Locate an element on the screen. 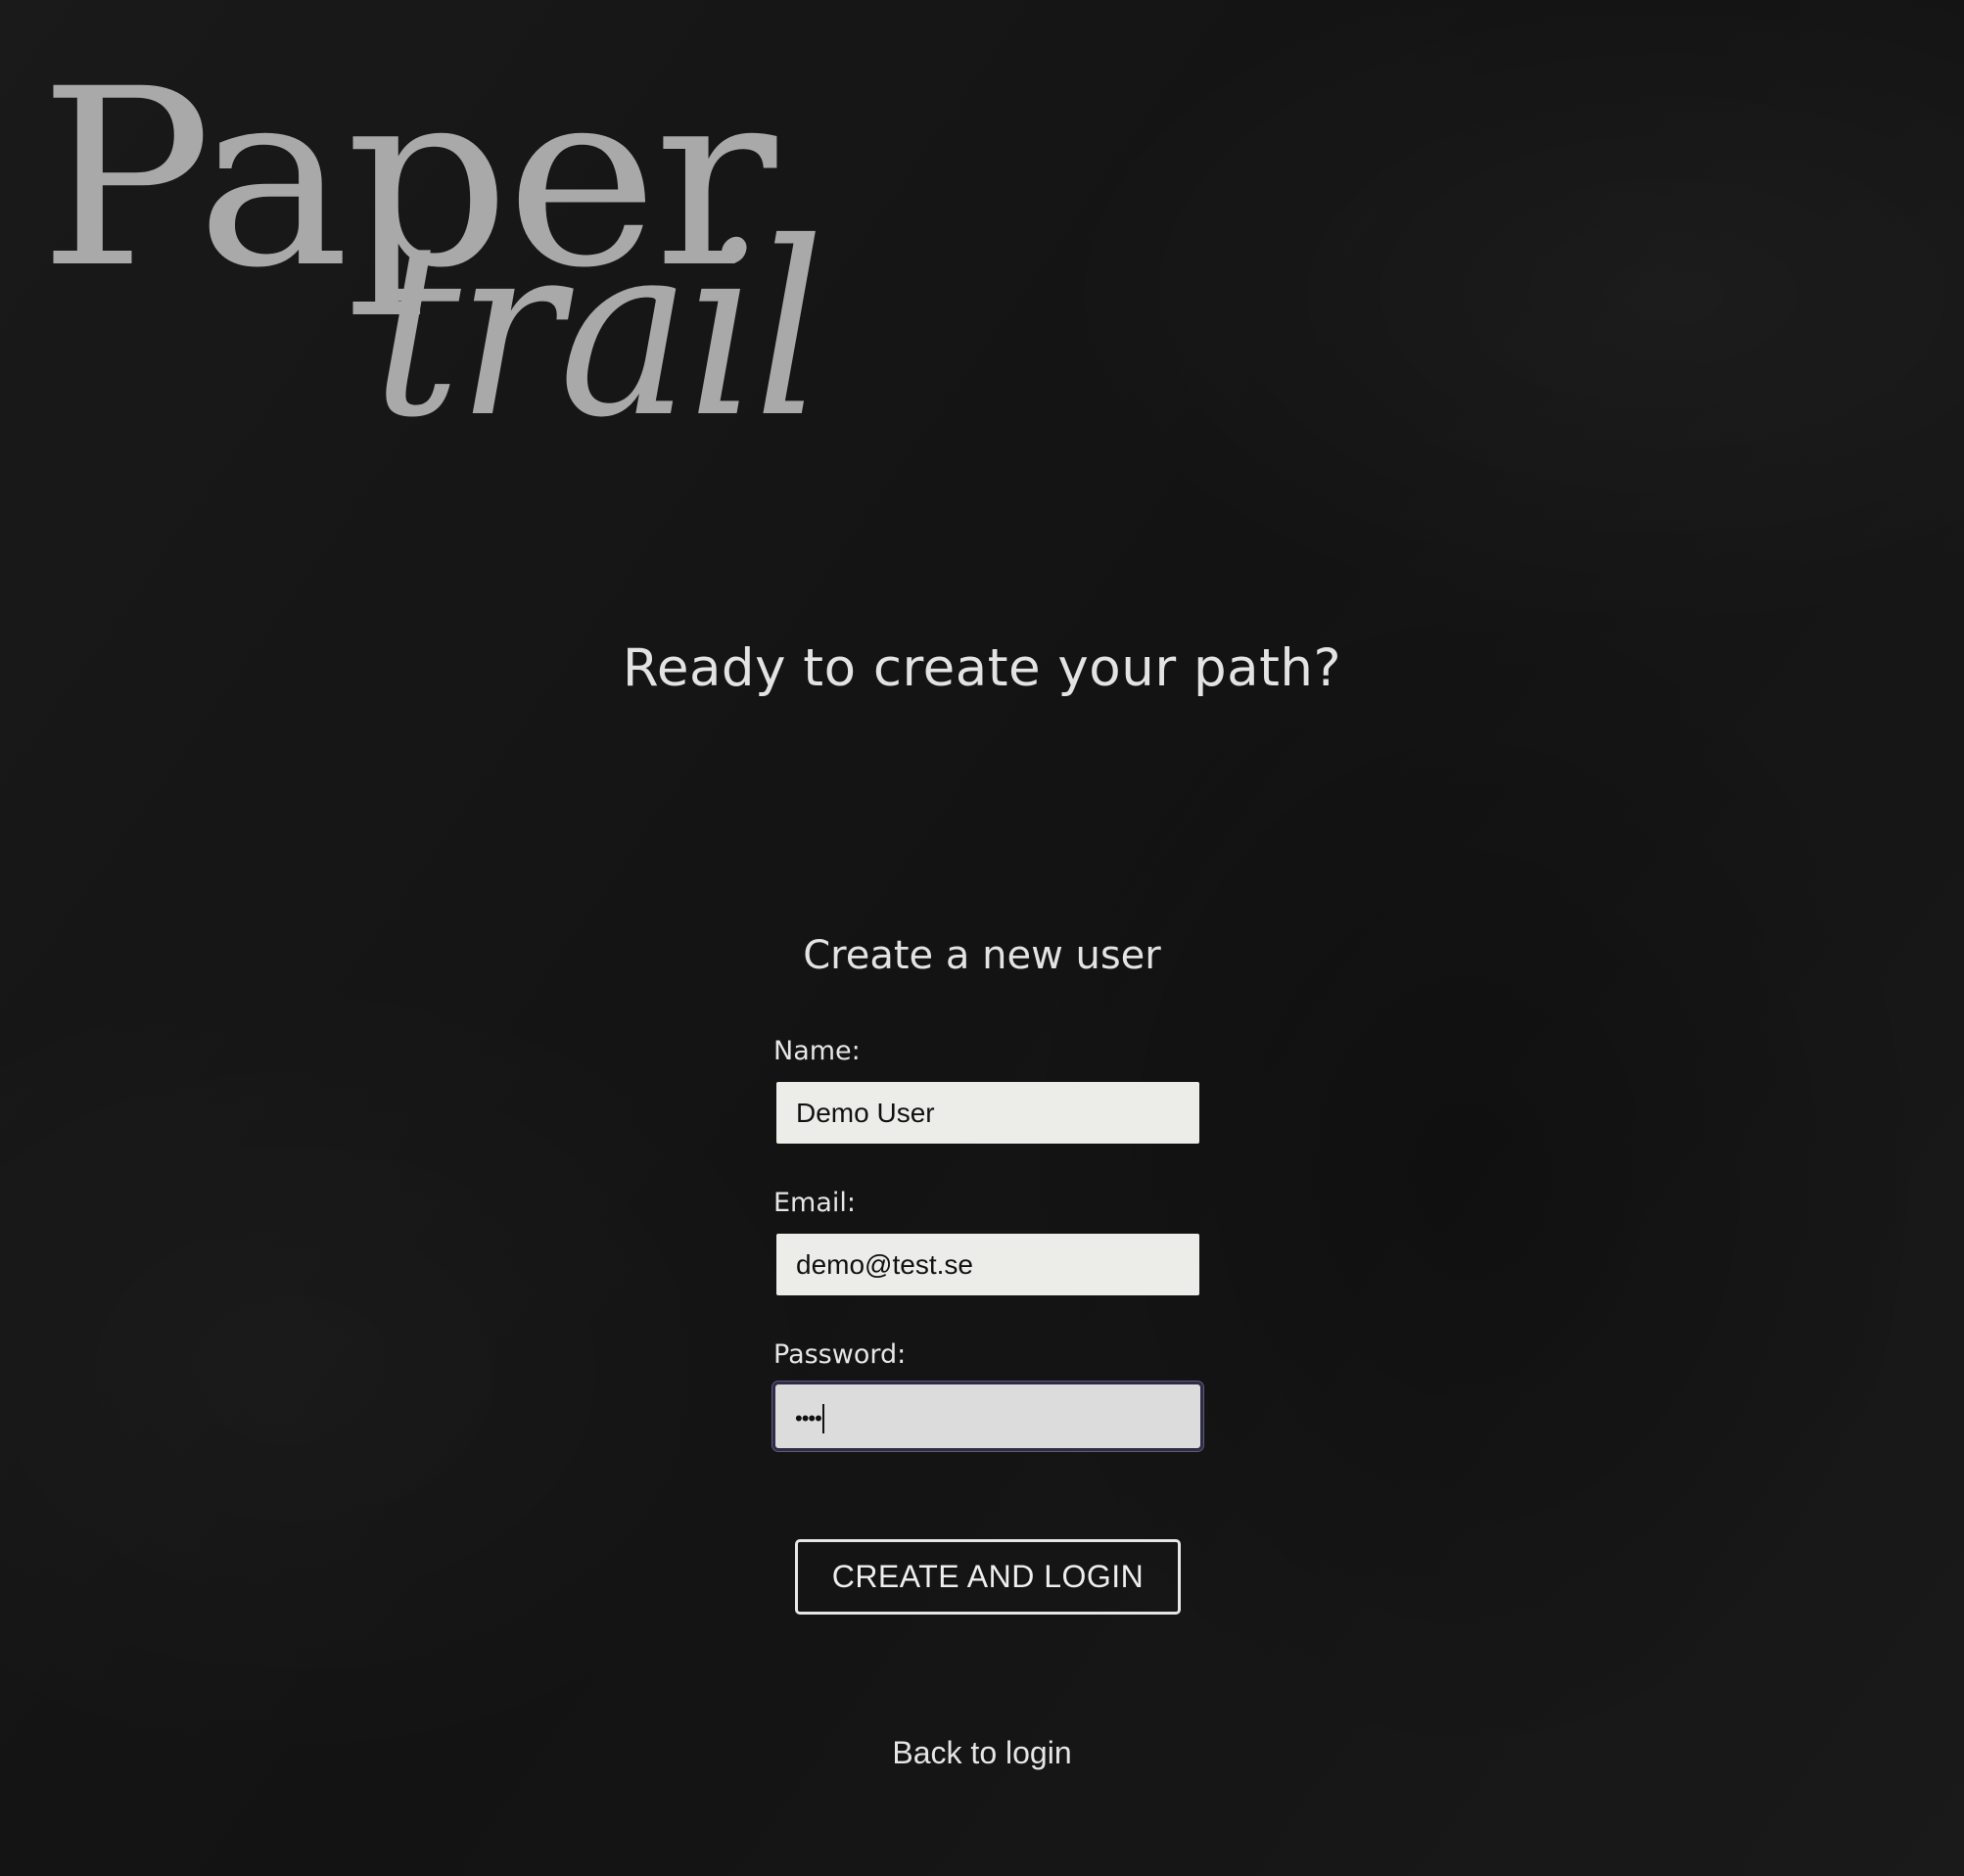 The image size is (1964, 1876). logo-word-trail: trail is located at coordinates (598, 330).